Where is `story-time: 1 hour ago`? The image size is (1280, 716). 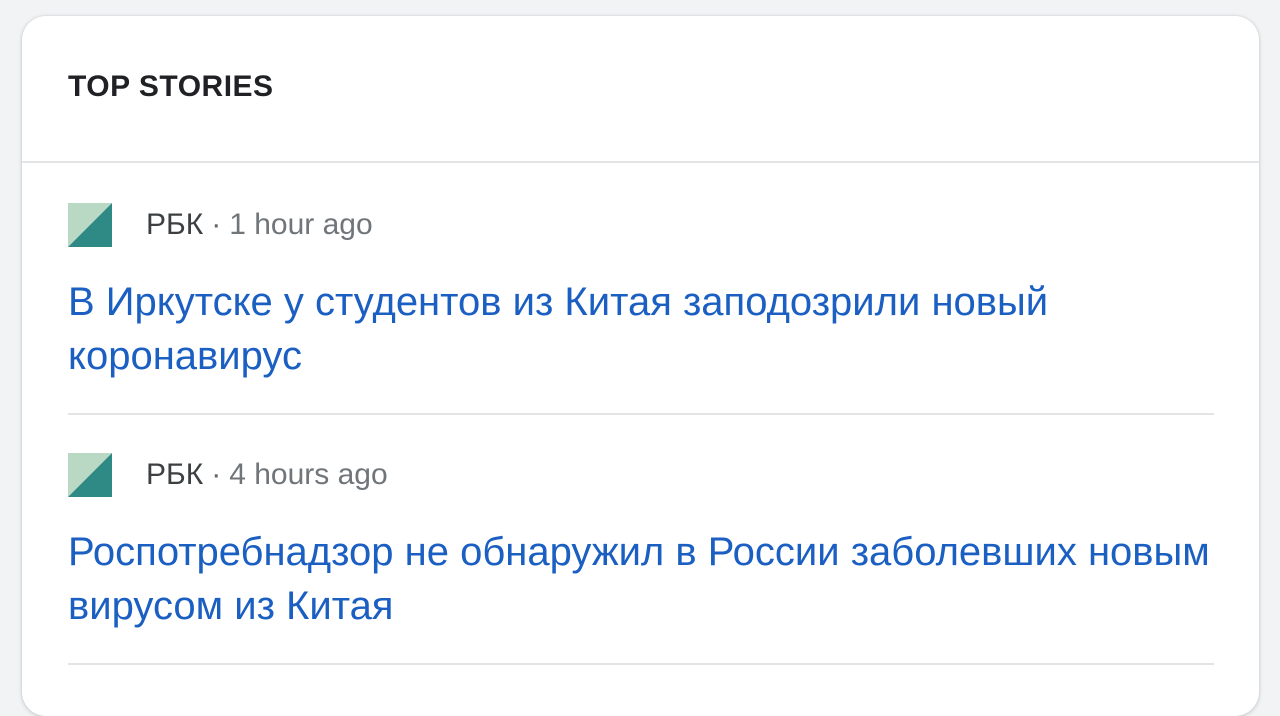
story-time: 1 hour ago is located at coordinates (301, 224).